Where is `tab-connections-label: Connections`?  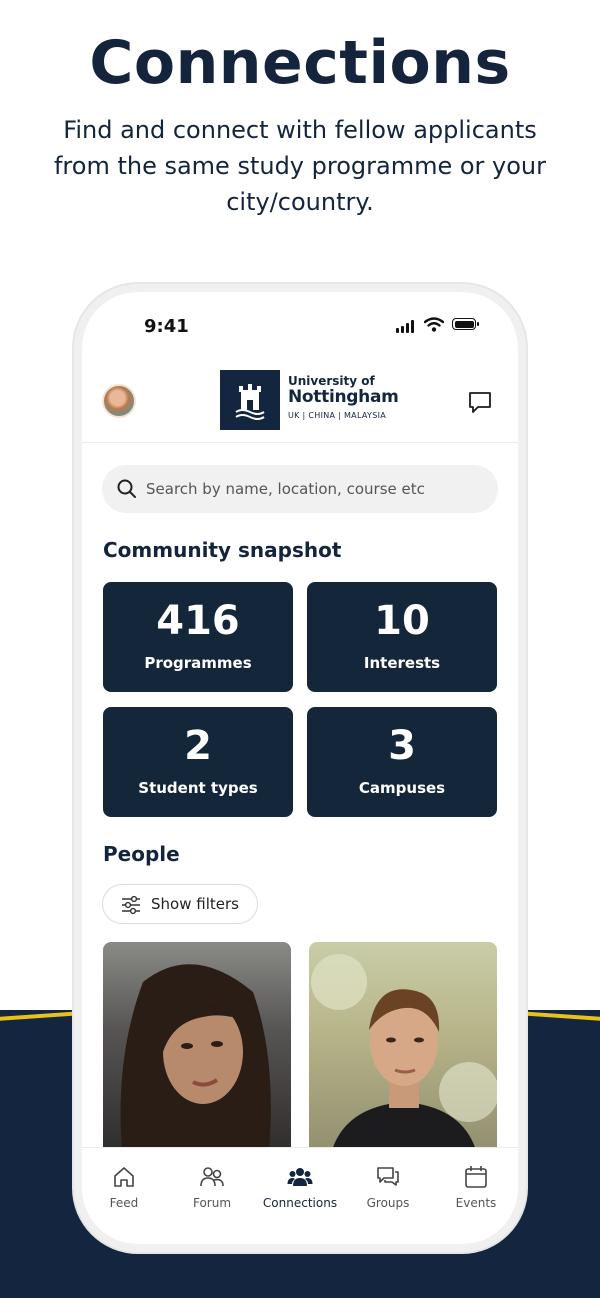 tab-connections-label: Connections is located at coordinates (300, 1203).